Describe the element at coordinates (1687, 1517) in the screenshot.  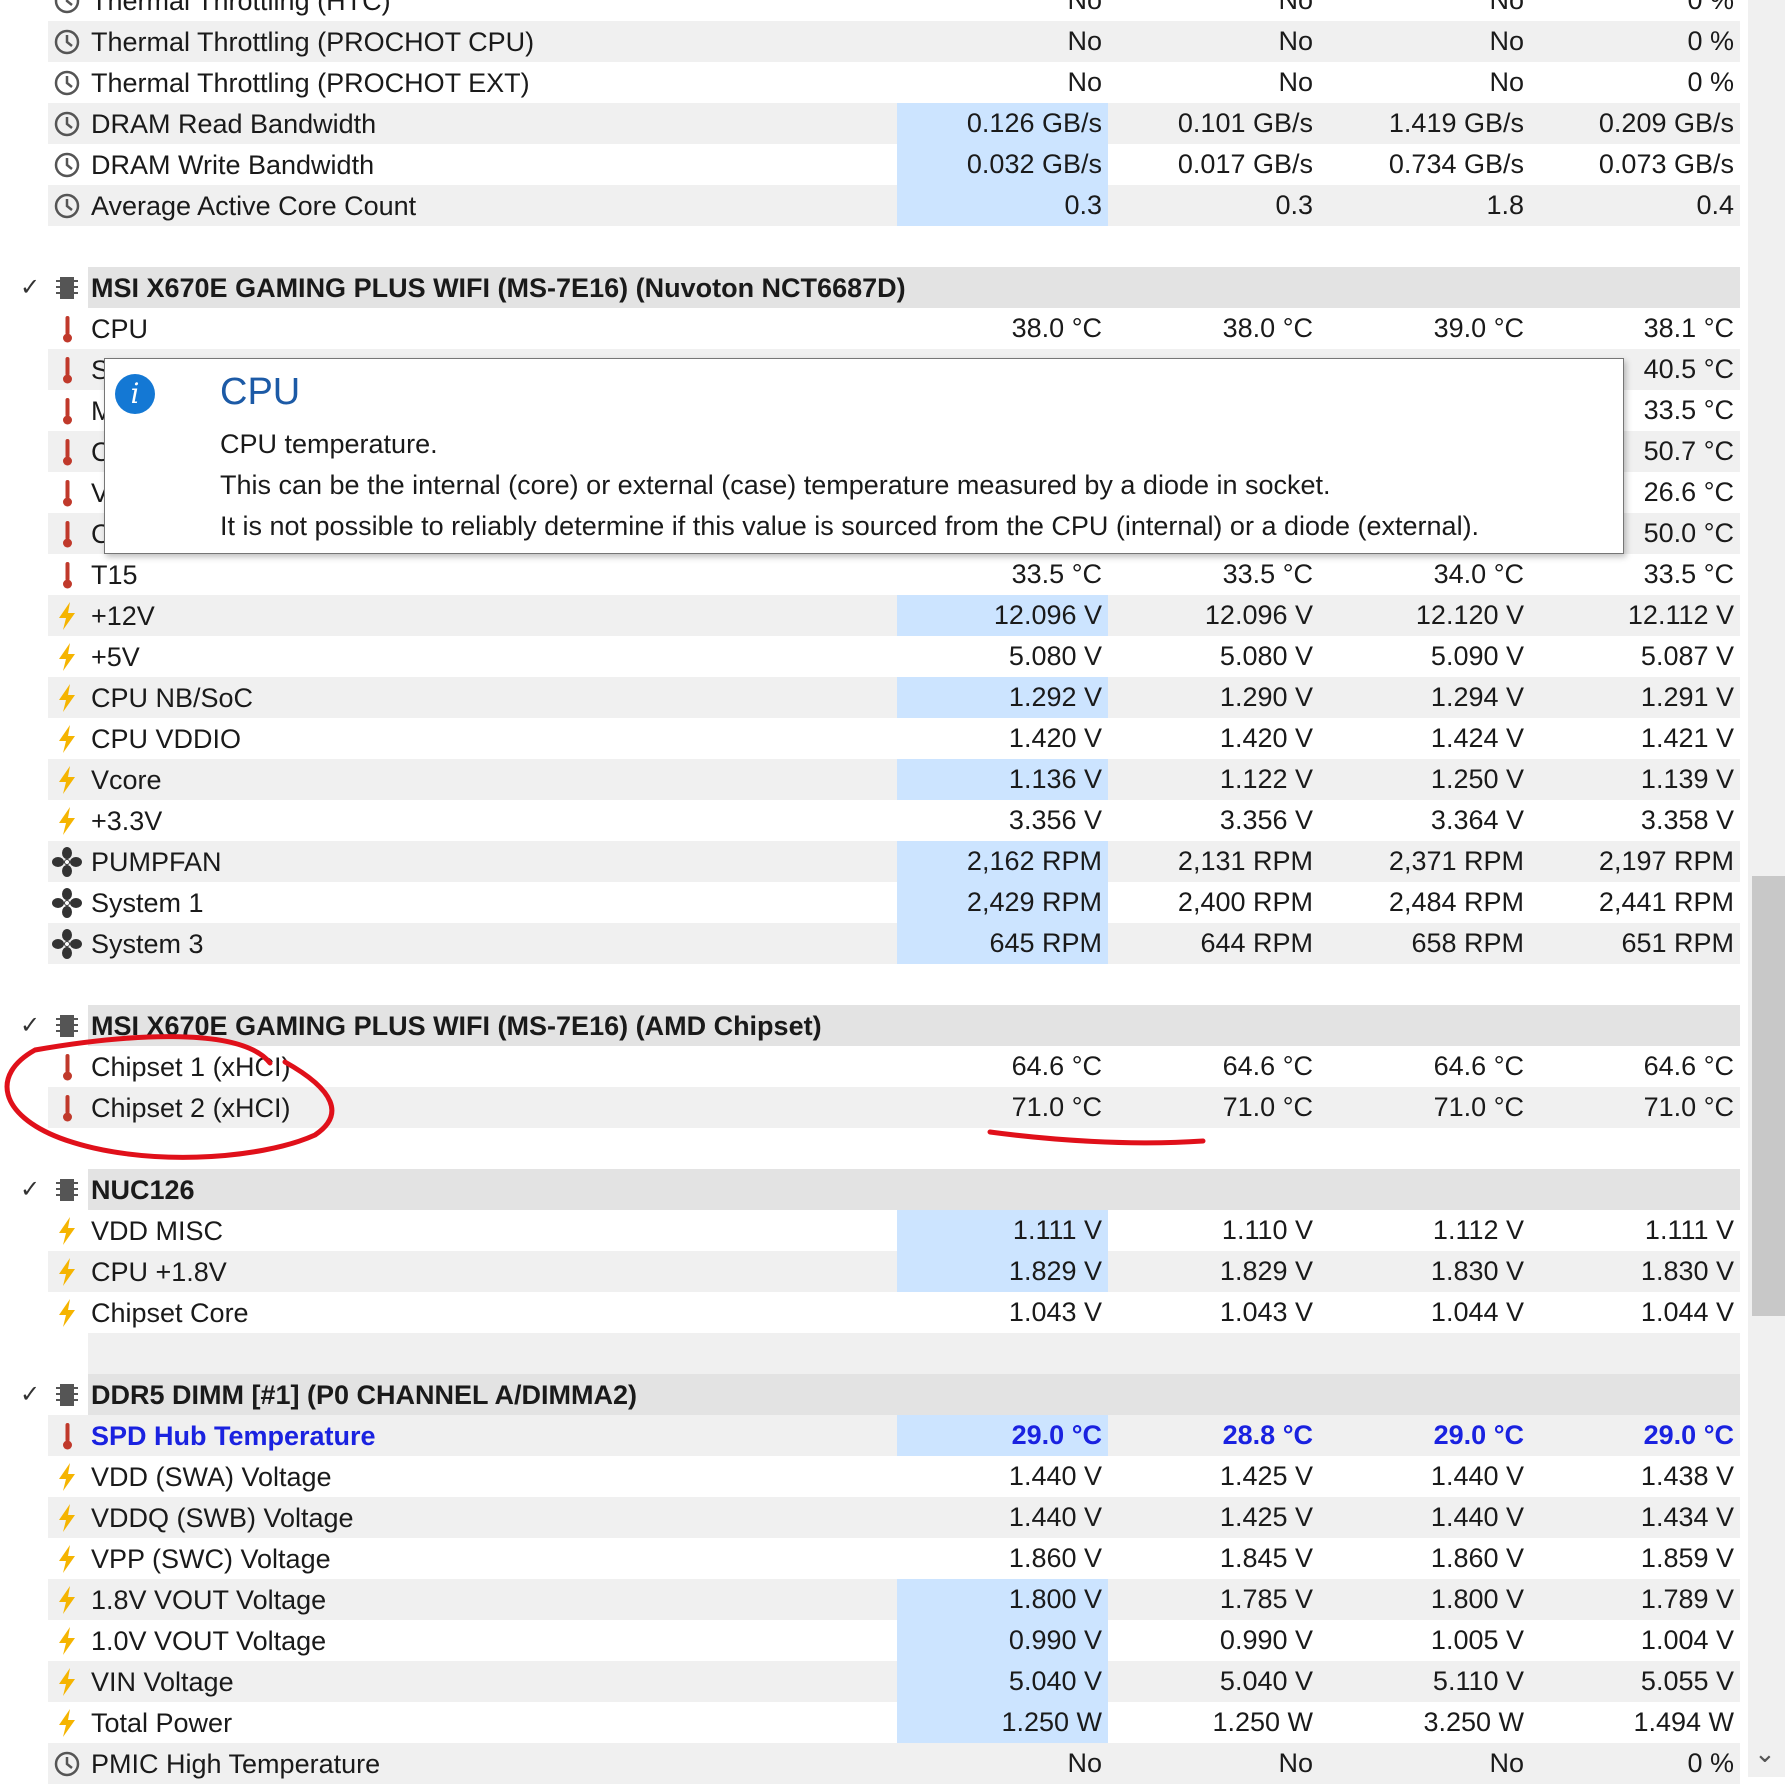
I see `sensor-value: 1.434 V` at that location.